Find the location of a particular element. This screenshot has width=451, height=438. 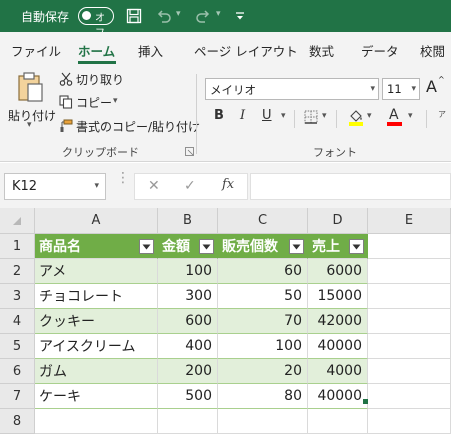

cut-button-label: 切り取り is located at coordinates (100, 79).